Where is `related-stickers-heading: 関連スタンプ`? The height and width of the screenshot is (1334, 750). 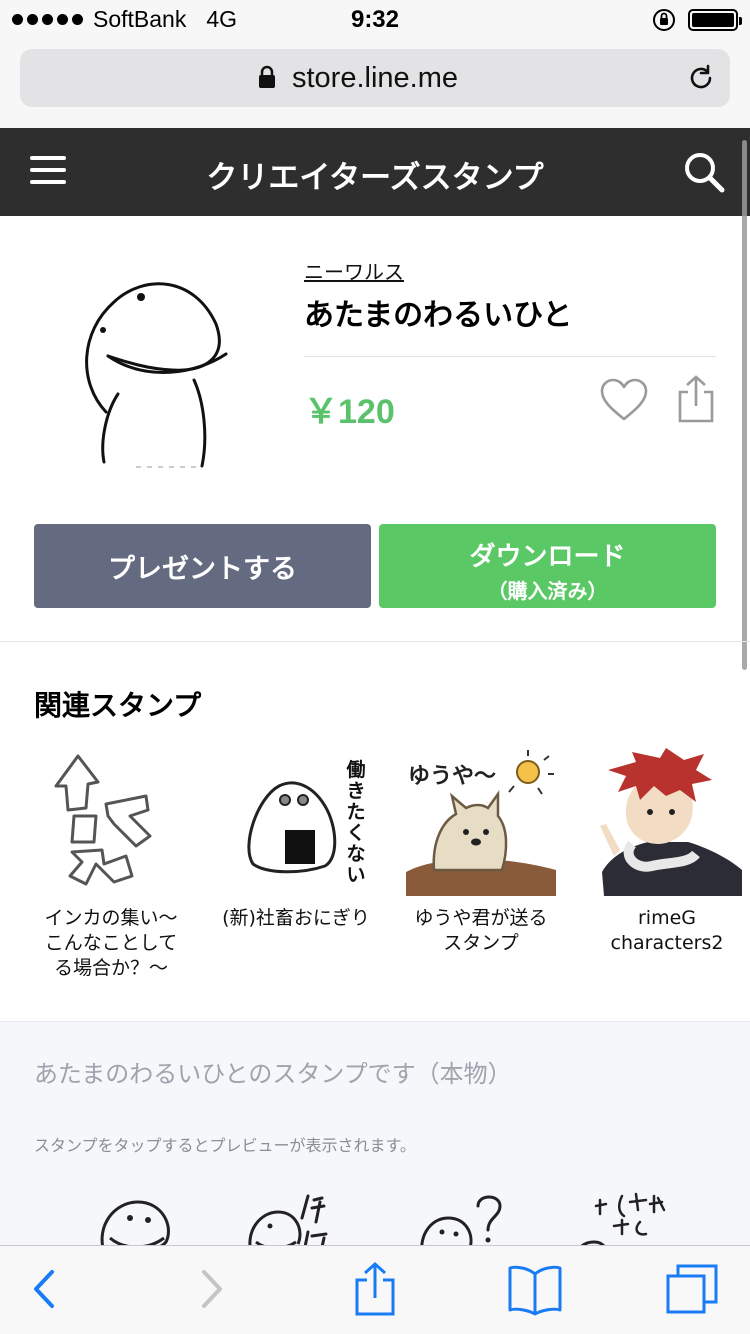 related-stickers-heading: 関連スタンプ is located at coordinates (118, 705).